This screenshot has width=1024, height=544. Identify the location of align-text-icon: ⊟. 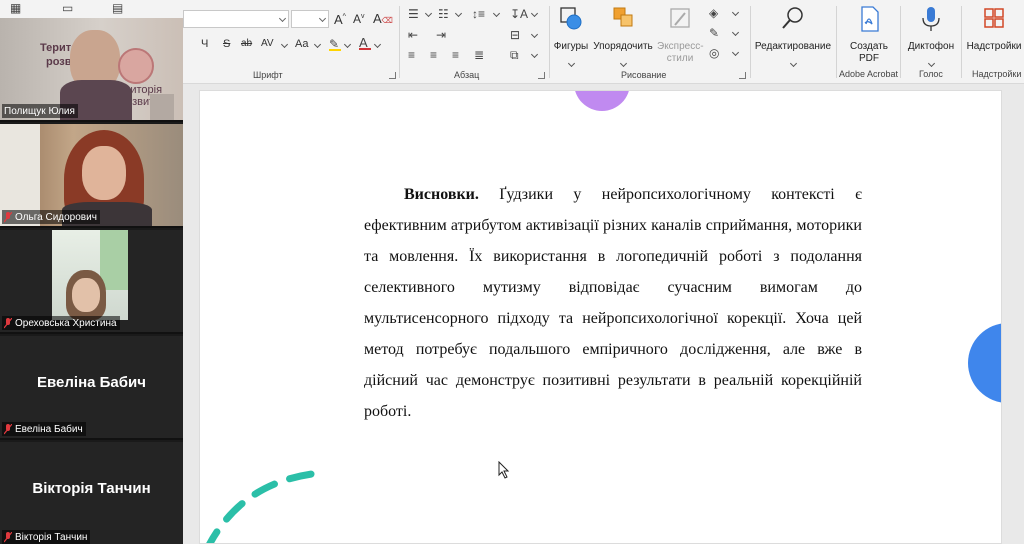
(515, 35).